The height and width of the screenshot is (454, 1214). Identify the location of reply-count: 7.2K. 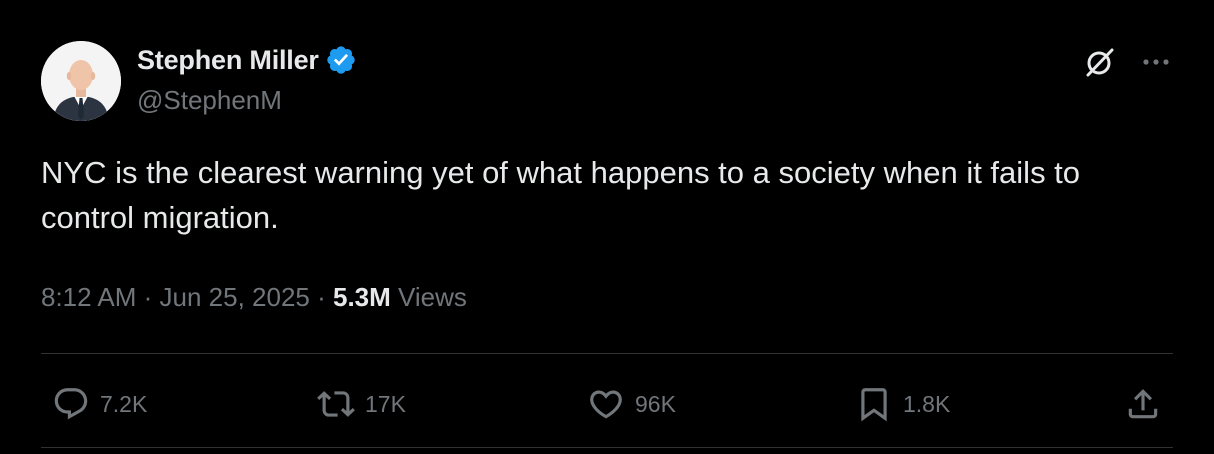
(124, 403).